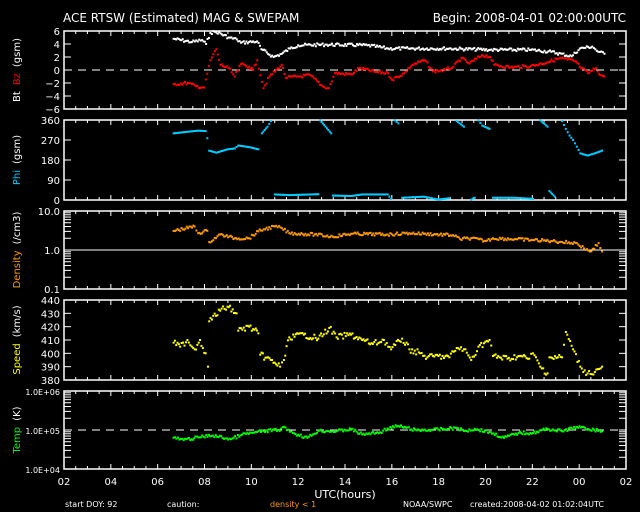  Describe the element at coordinates (389, 44) in the screenshot. I see `series-bt` at that location.